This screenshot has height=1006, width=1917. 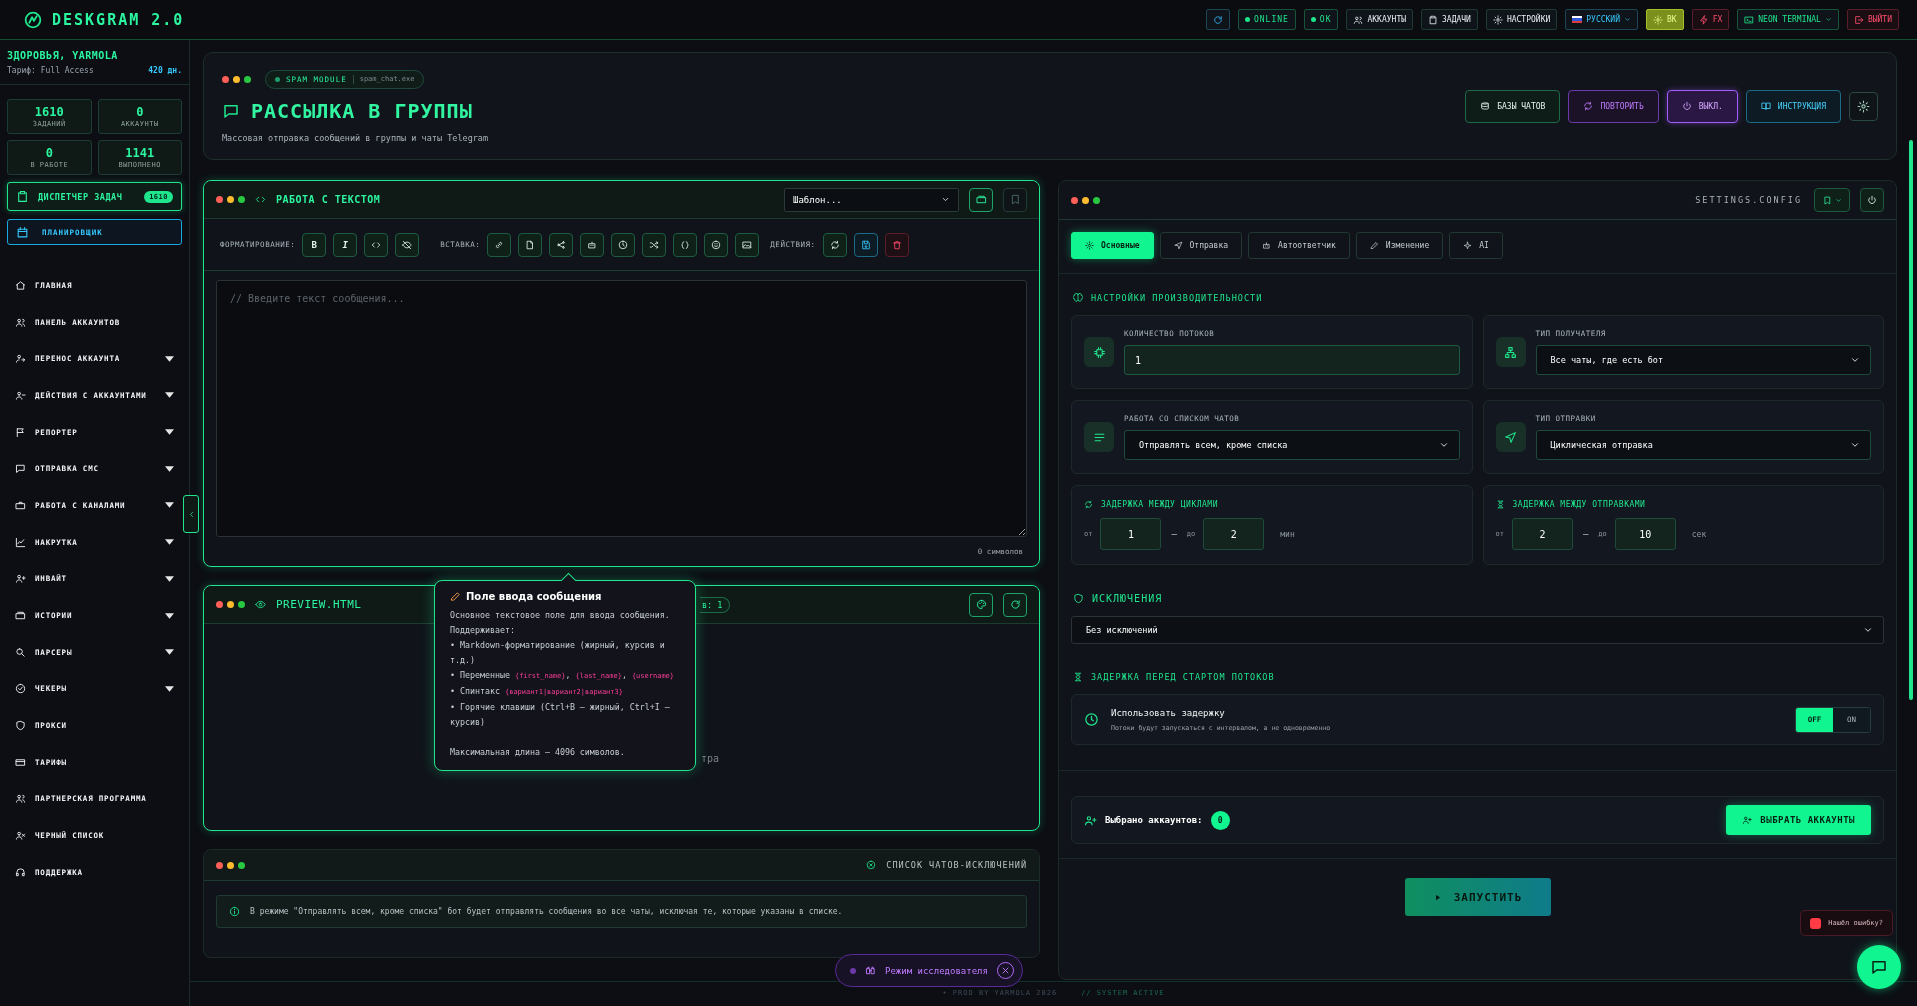 What do you see at coordinates (20, 285) in the screenshot?
I see `home-icon` at bounding box center [20, 285].